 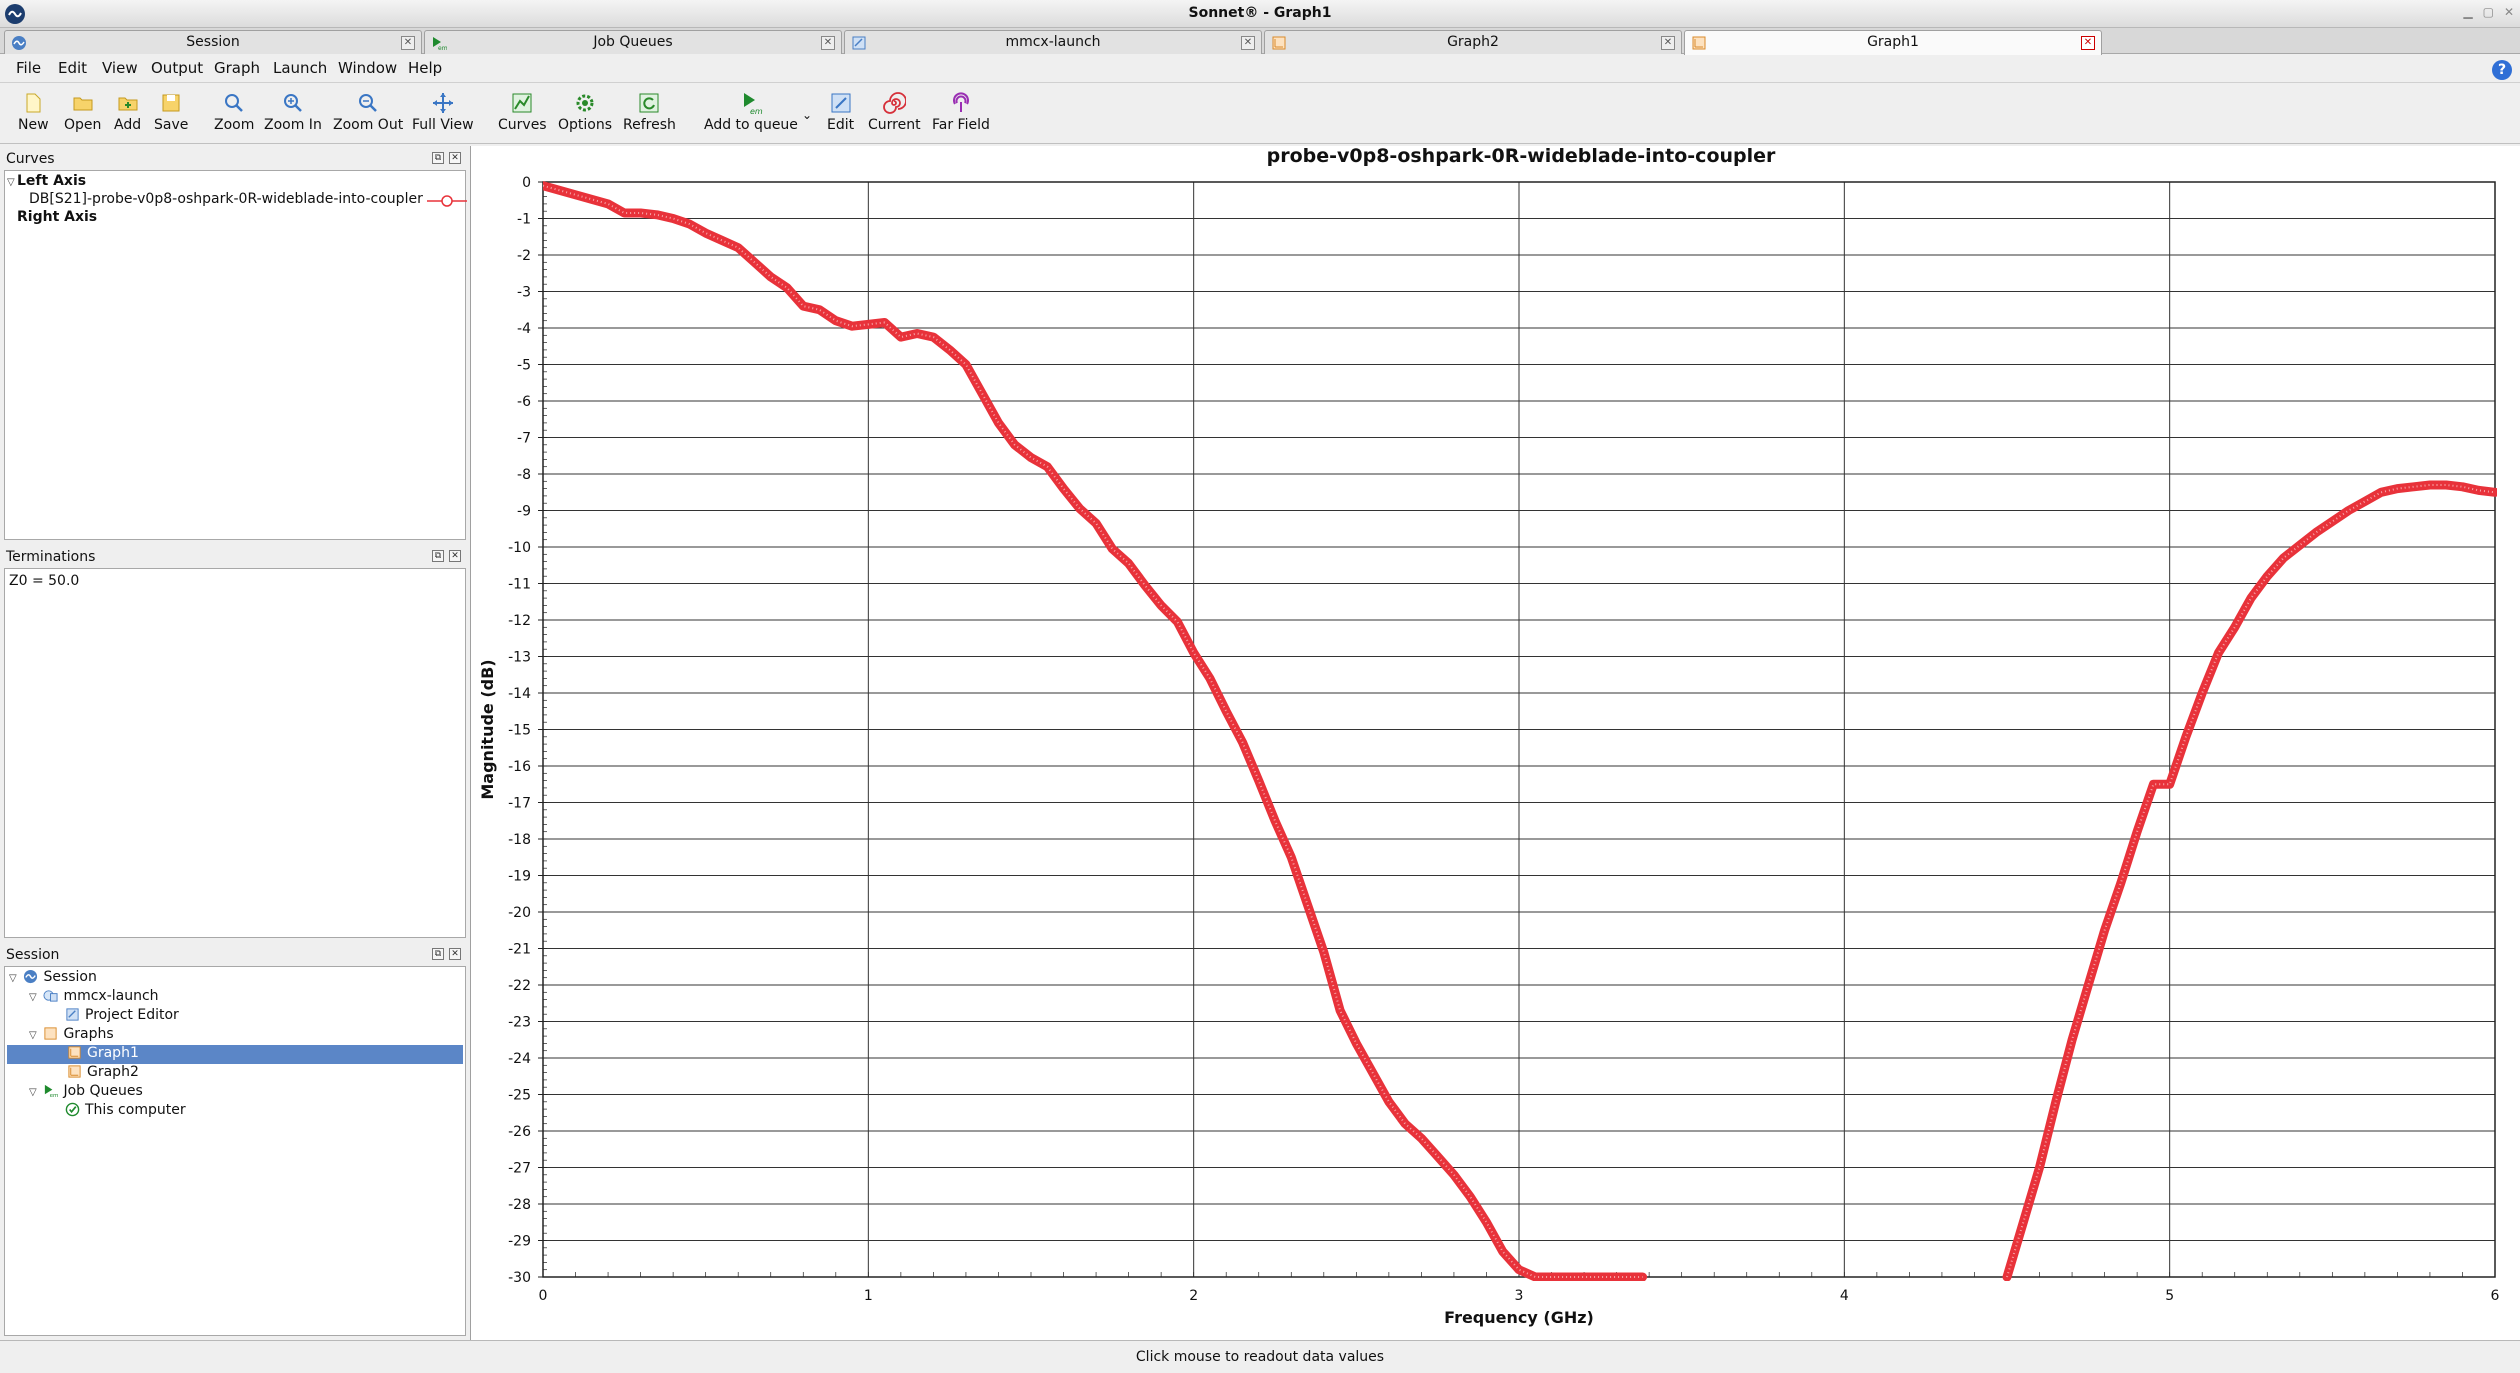 What do you see at coordinates (519, 694) in the screenshot?
I see `y-tick-label: -14` at bounding box center [519, 694].